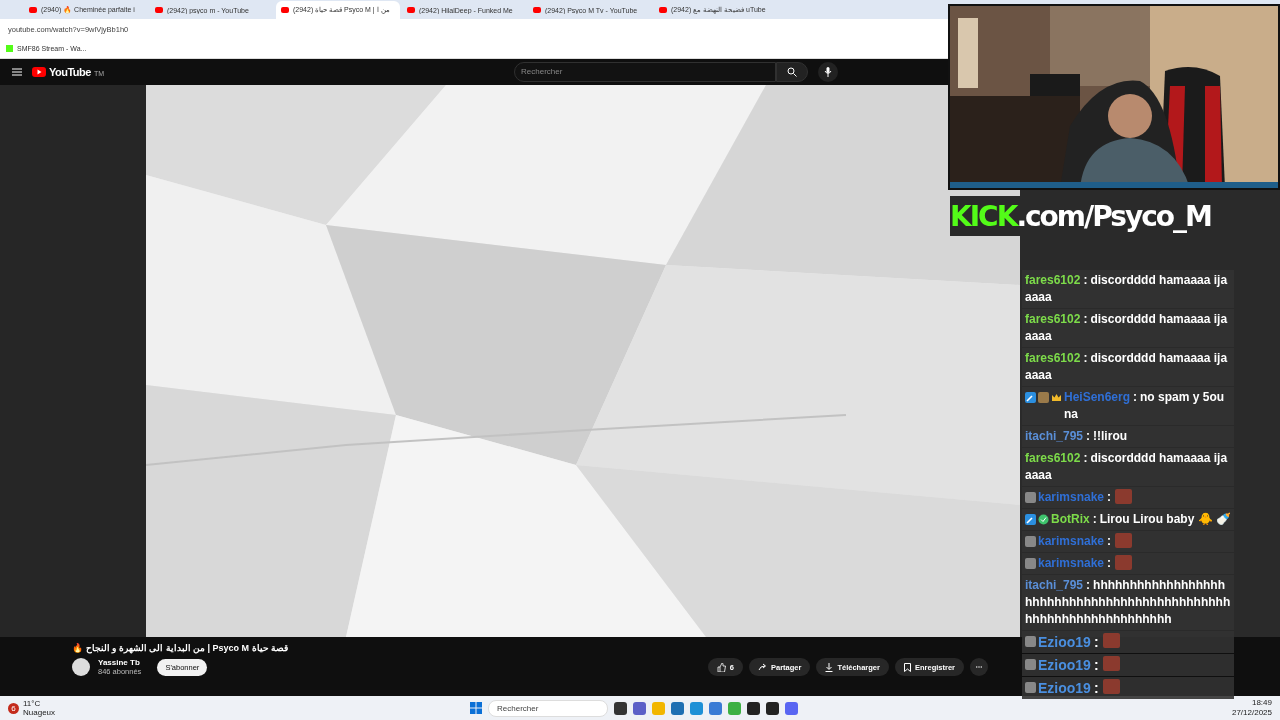 This screenshot has width=1280, height=720. Describe the element at coordinates (1128, 602) in the screenshot. I see `chat-message: itachi_795 : hhhhhhhhhhhhhhhhhhhhhhhhhhhhhhhhhhhhhhhhhhhhhhhhhhhhhhhhhhhhhhhhhh` at that location.